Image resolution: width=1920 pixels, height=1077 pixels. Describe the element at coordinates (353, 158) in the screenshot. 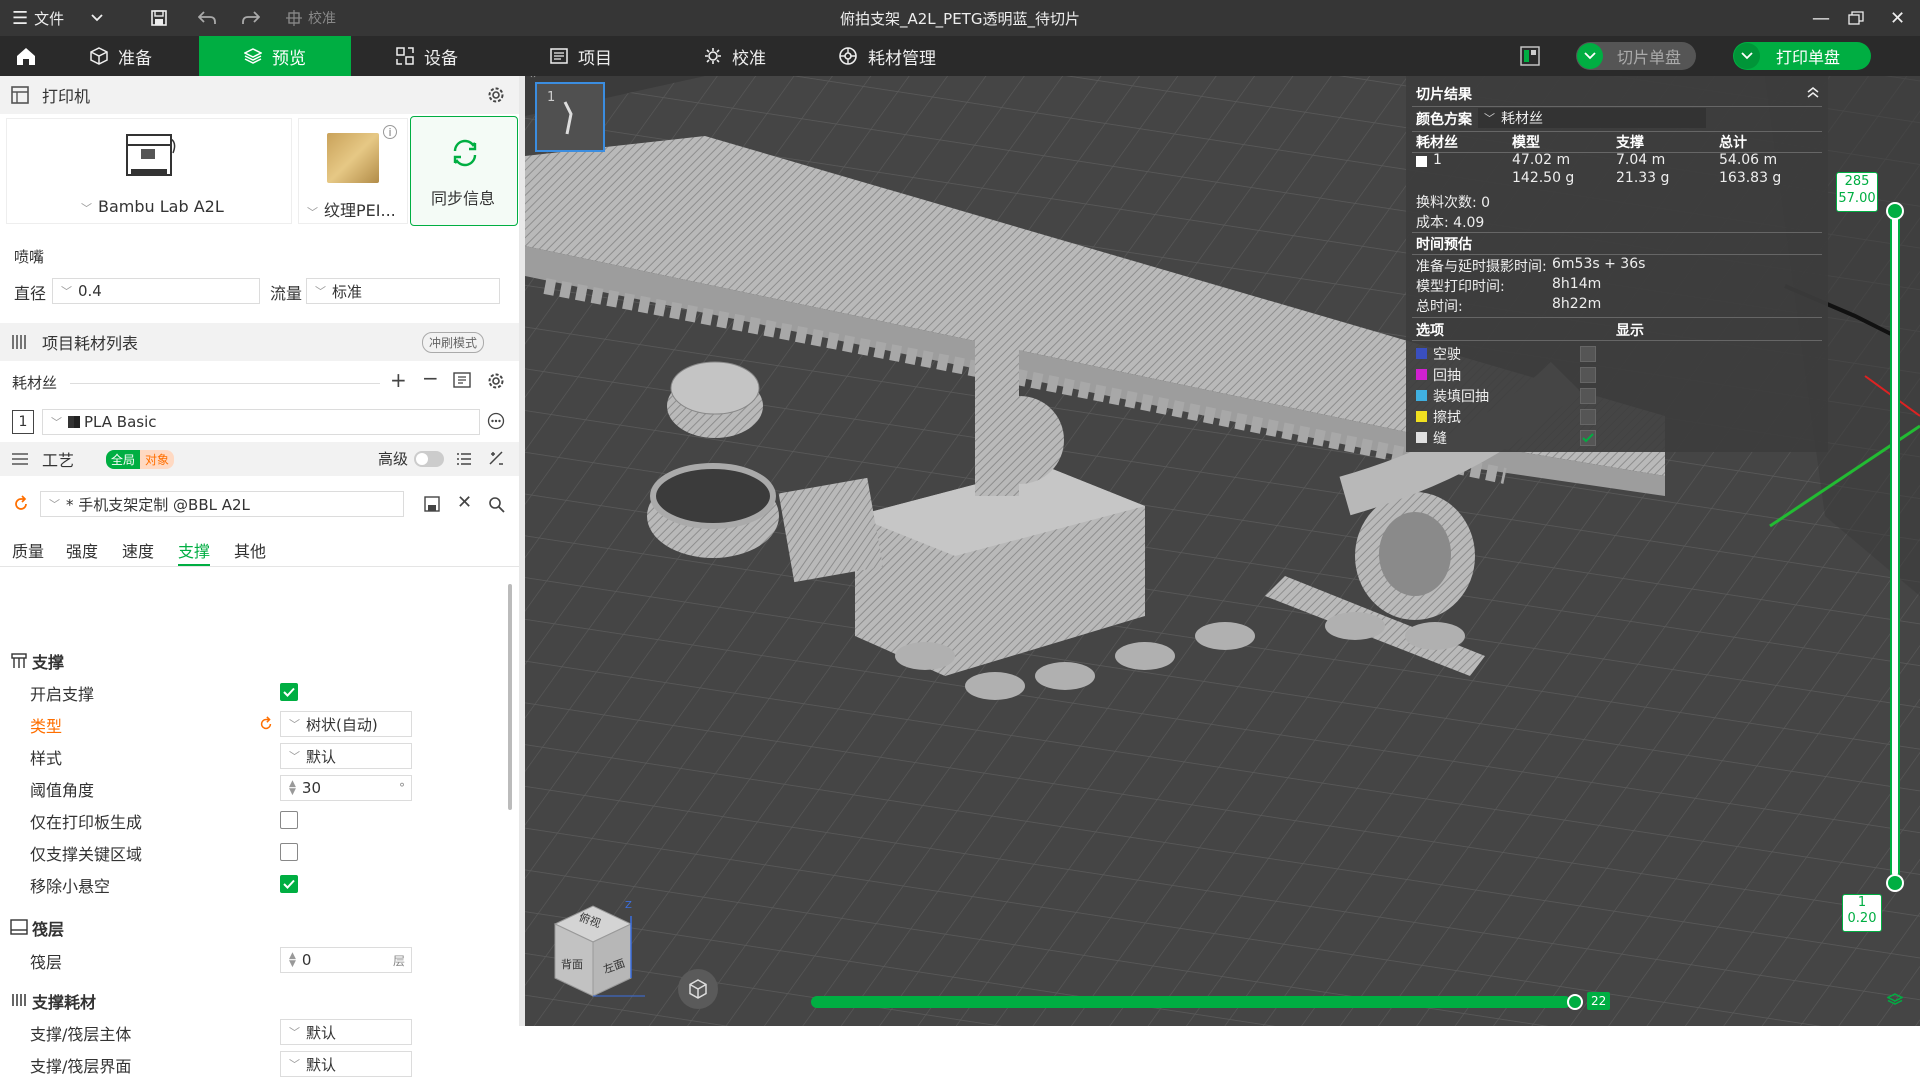

I see `pei-plate-image` at that location.